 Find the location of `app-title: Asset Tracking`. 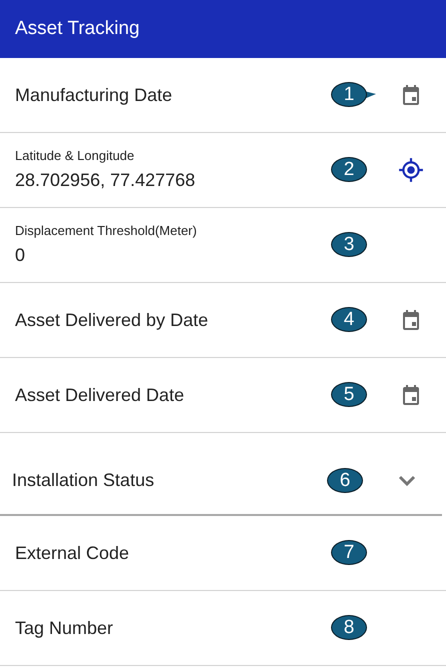

app-title: Asset Tracking is located at coordinates (77, 28).